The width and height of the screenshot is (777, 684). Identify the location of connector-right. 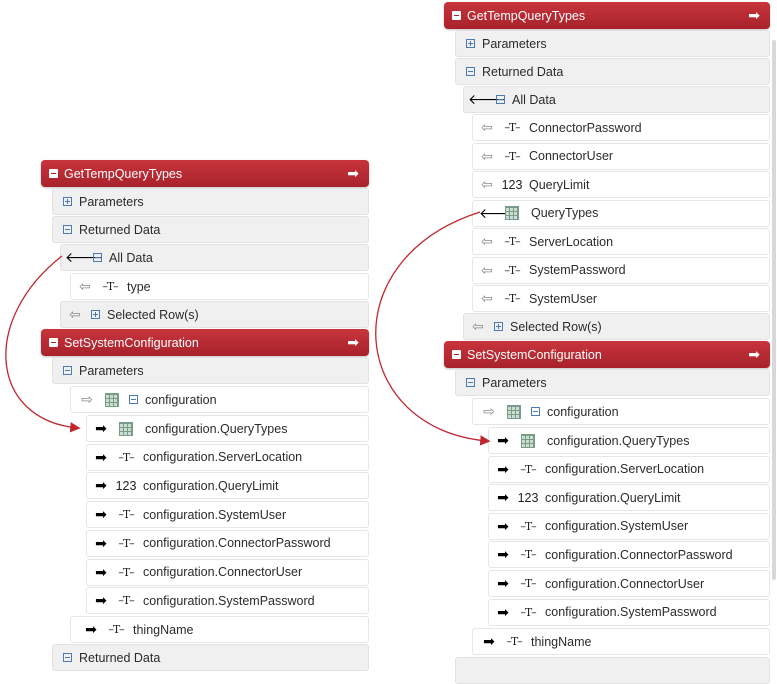
(433, 328).